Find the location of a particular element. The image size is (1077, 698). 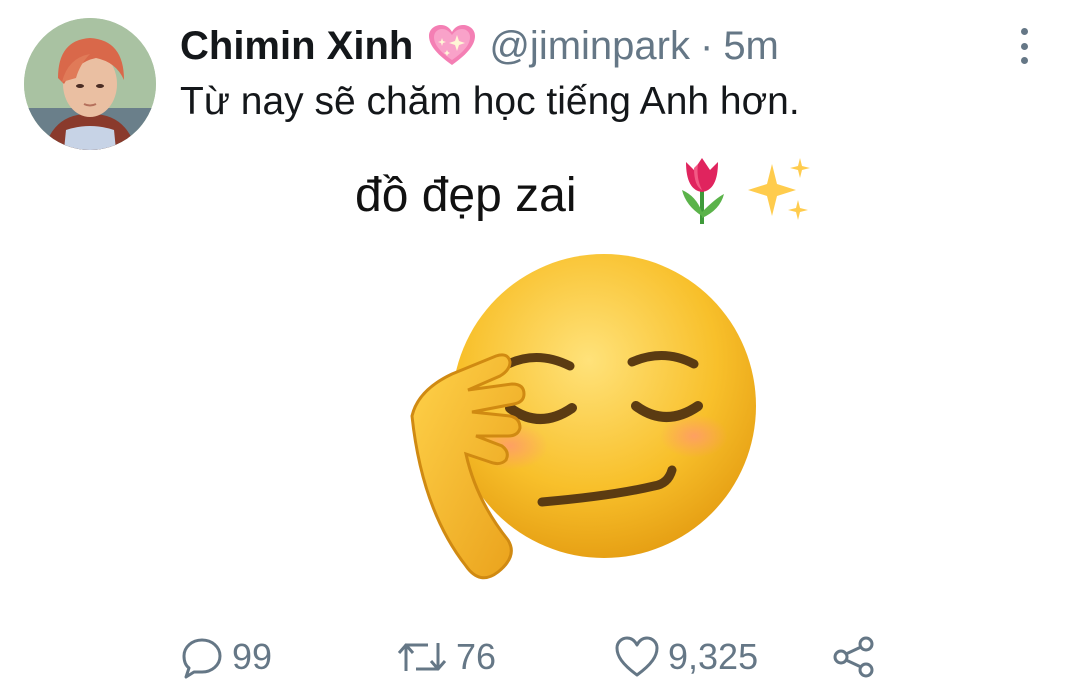

like-count: 9,325 is located at coordinates (713, 656).